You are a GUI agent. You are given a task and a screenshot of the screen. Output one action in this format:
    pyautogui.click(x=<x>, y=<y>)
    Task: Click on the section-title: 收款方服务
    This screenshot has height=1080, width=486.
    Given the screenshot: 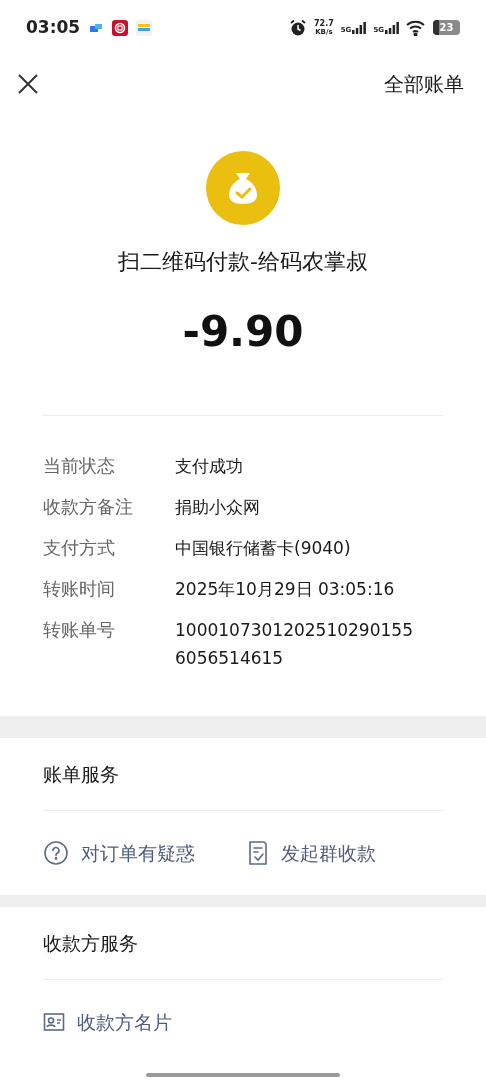 What is the action you would take?
    pyautogui.click(x=90, y=943)
    